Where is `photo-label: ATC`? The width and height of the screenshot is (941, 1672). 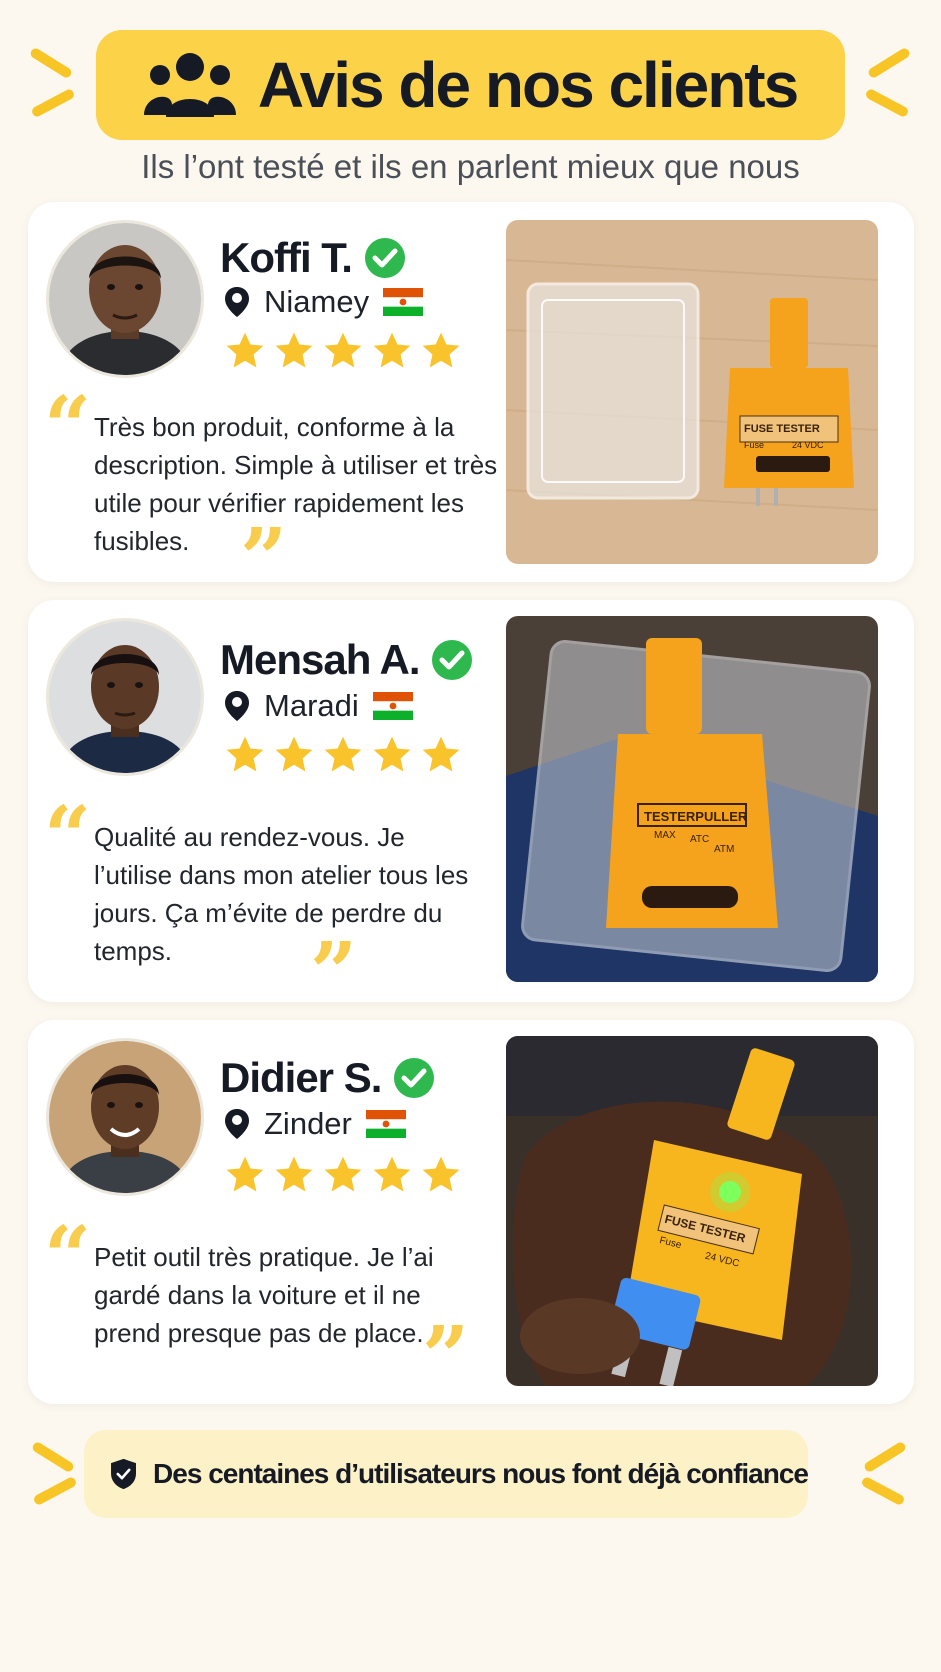 photo-label: ATC is located at coordinates (699, 839).